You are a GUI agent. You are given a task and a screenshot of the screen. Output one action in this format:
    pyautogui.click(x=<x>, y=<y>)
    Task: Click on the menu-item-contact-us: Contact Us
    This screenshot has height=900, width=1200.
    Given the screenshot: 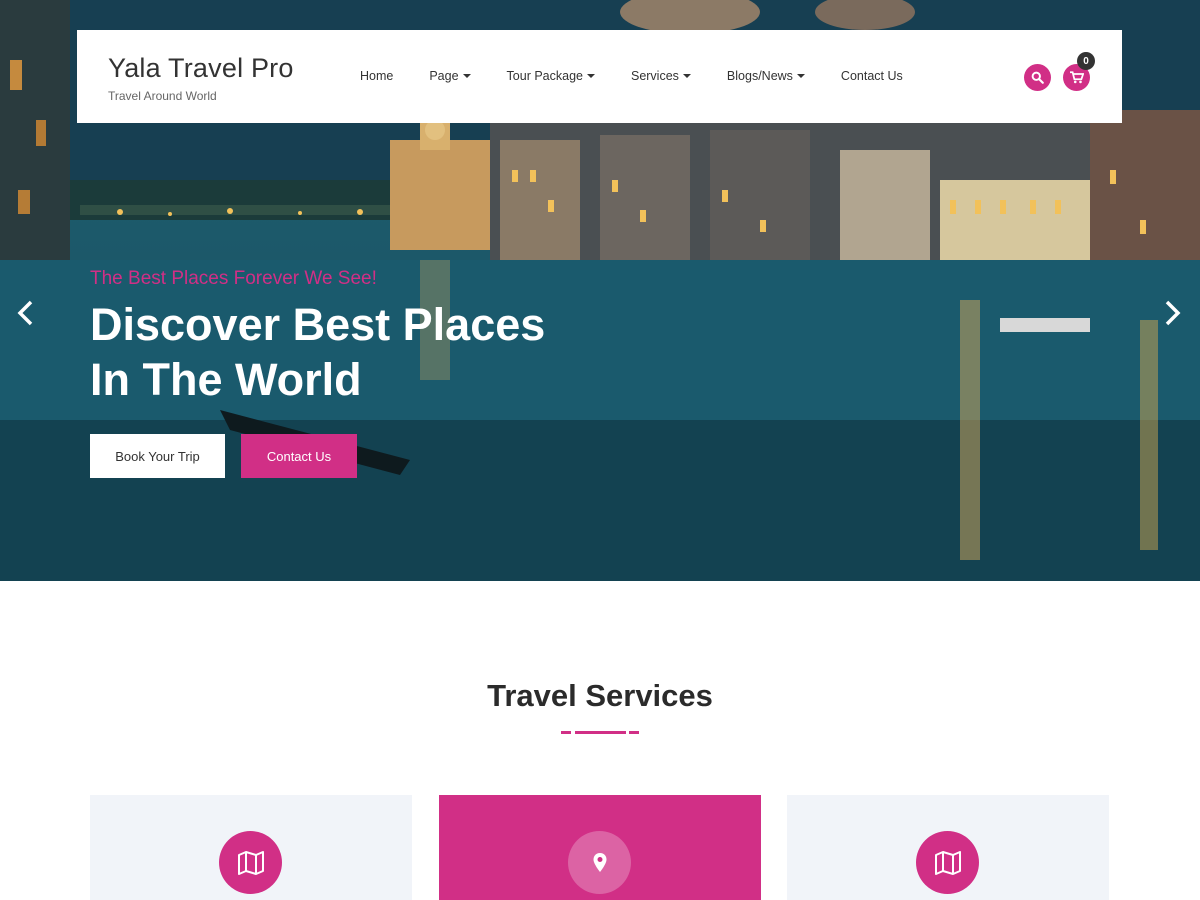 What is the action you would take?
    pyautogui.click(x=872, y=76)
    